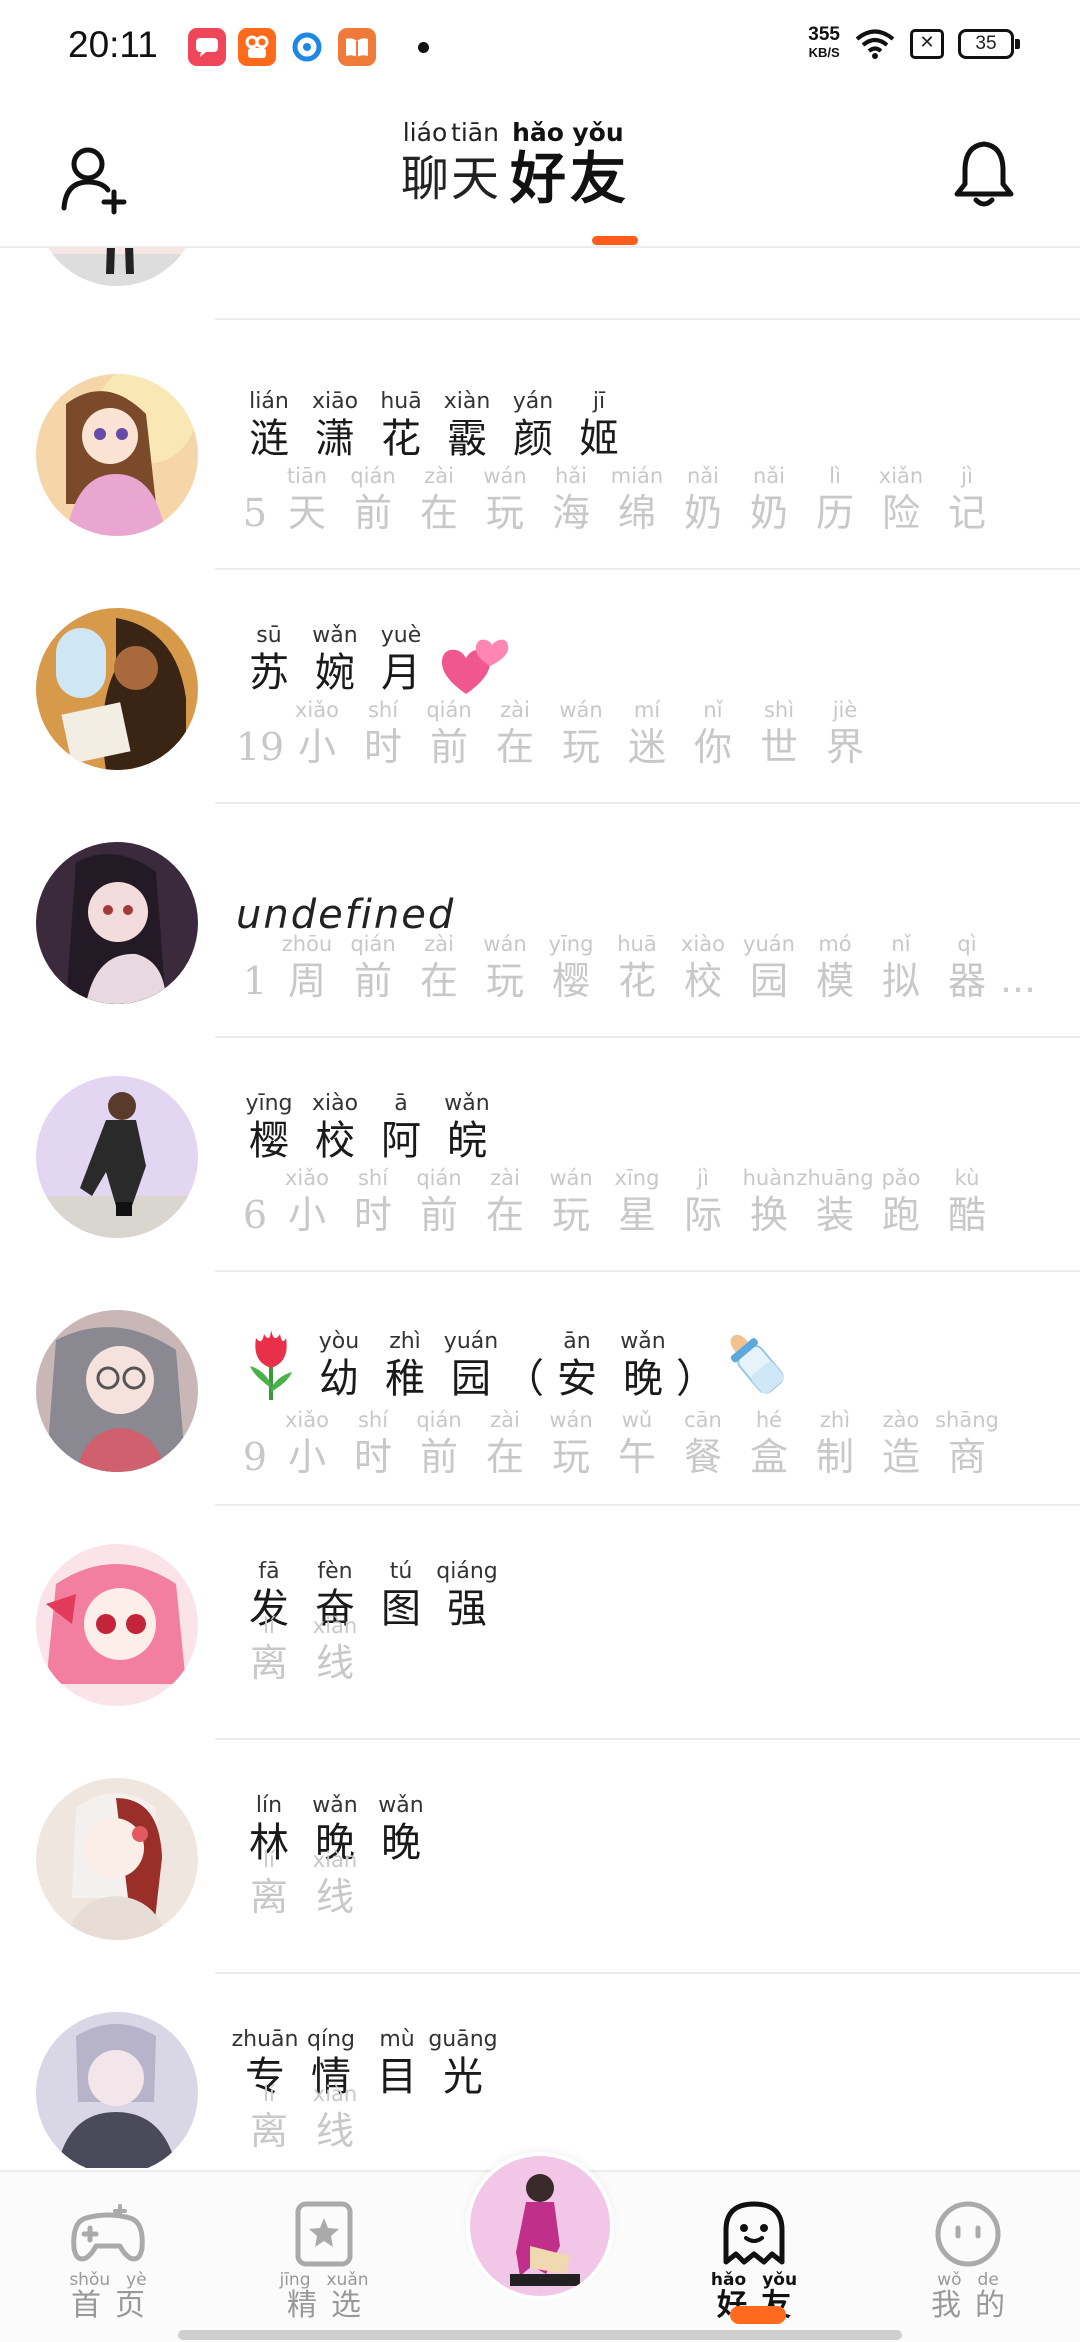 The image size is (1080, 2342). I want to click on tab-chat-pinyin-1: liáo, so click(425, 132).